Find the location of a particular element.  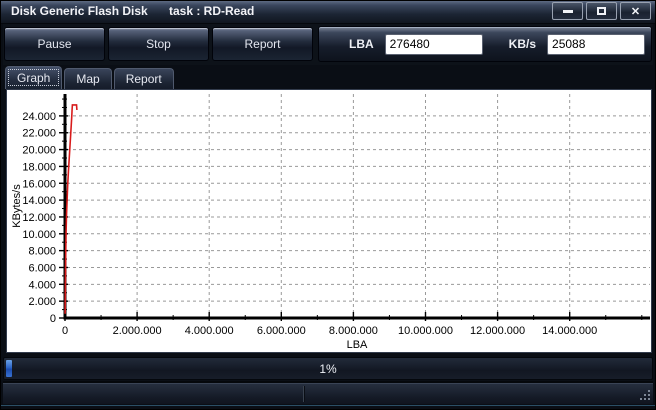

svg-text: 16.000 is located at coordinates (39, 184).